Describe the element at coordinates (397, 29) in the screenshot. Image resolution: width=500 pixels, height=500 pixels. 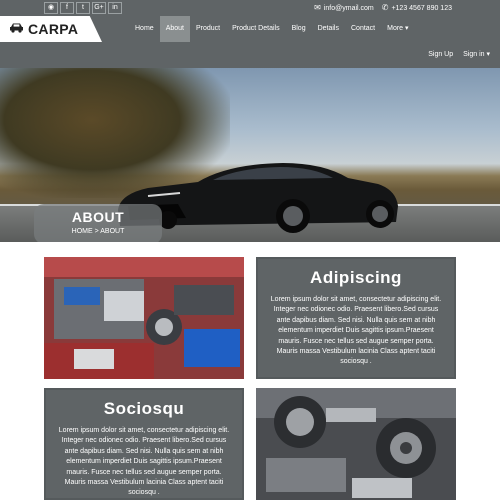
I see `nav-more-dropdown: More ▾` at that location.